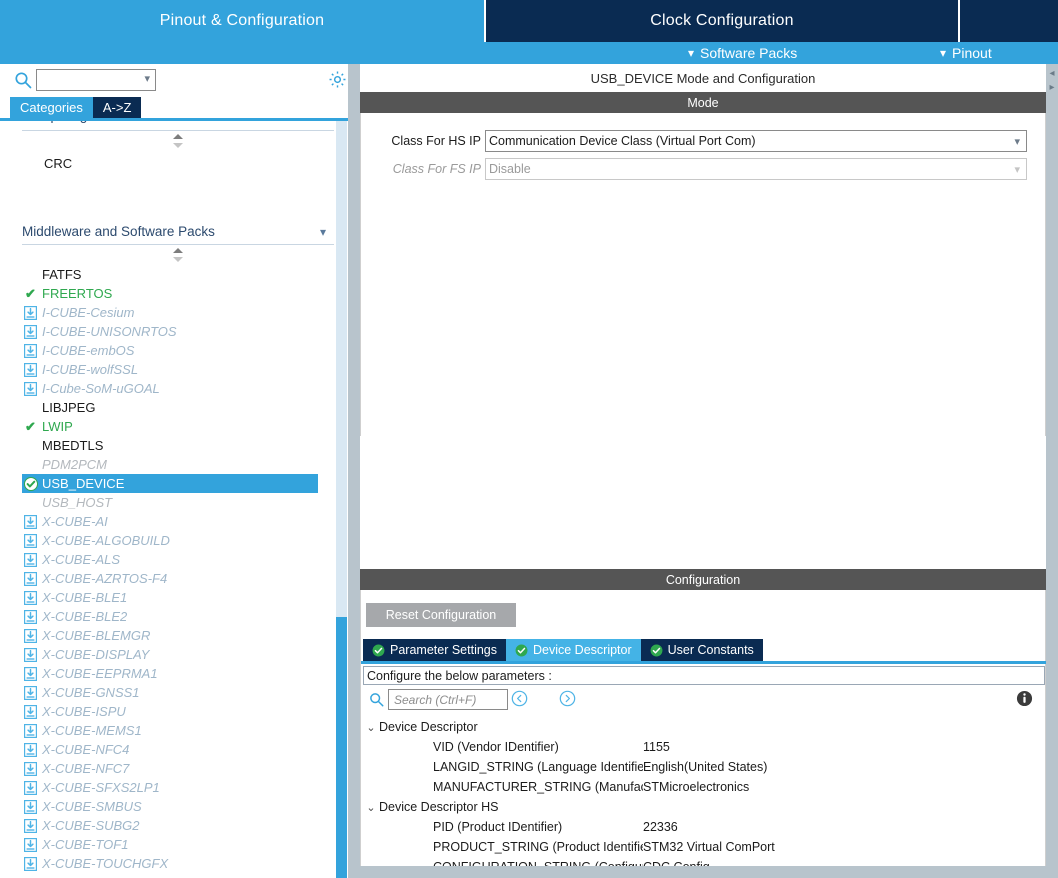 This screenshot has width=1058, height=878. I want to click on tree-item-x-cube-nfc7: X-CUBE-NFC7, so click(178, 768).